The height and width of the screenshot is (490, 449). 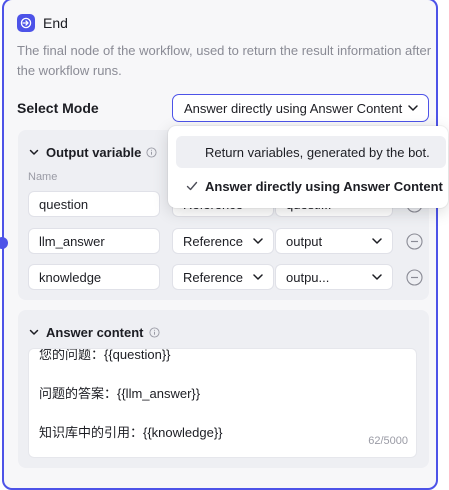 What do you see at coordinates (120, 393) in the screenshot?
I see `answer-line: 问题的答案：{{llm_answer}}` at bounding box center [120, 393].